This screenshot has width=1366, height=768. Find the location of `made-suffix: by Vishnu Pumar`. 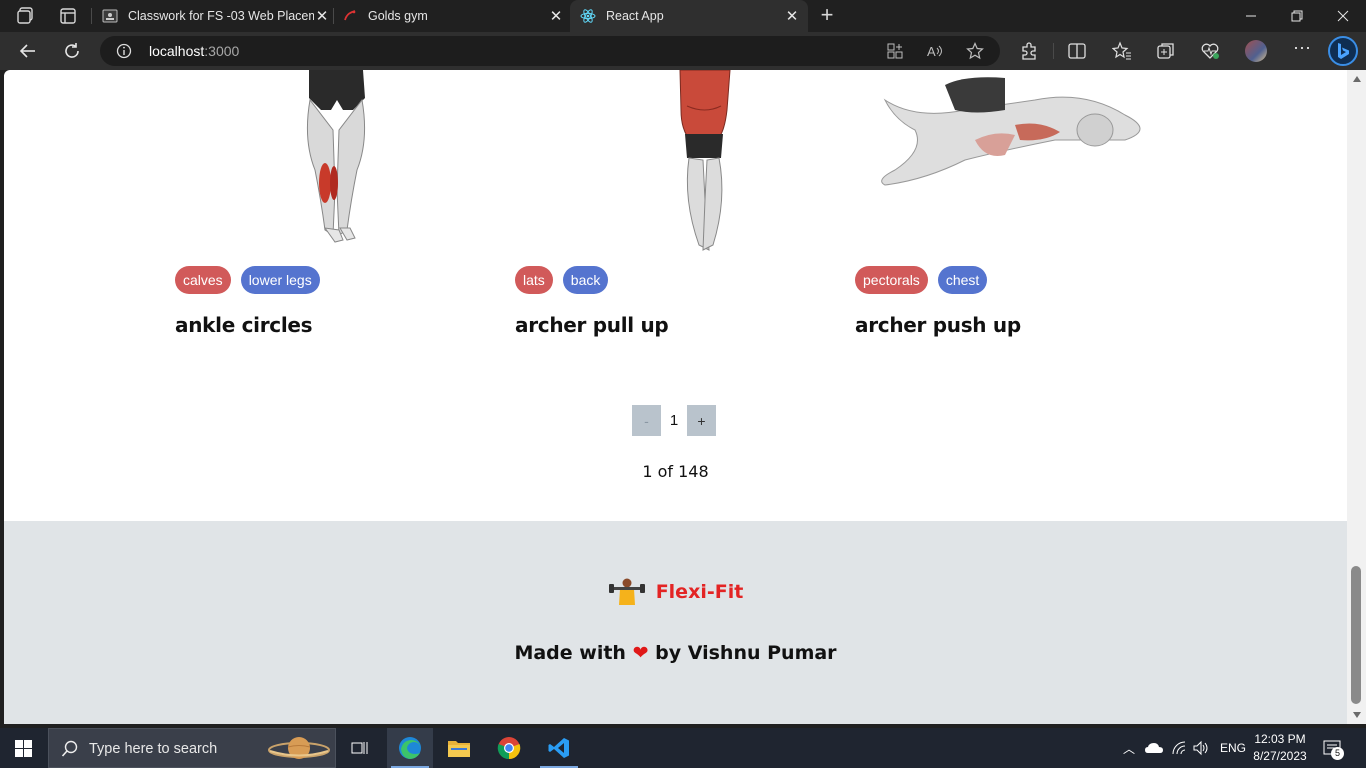

made-suffix: by Vishnu Pumar is located at coordinates (746, 653).